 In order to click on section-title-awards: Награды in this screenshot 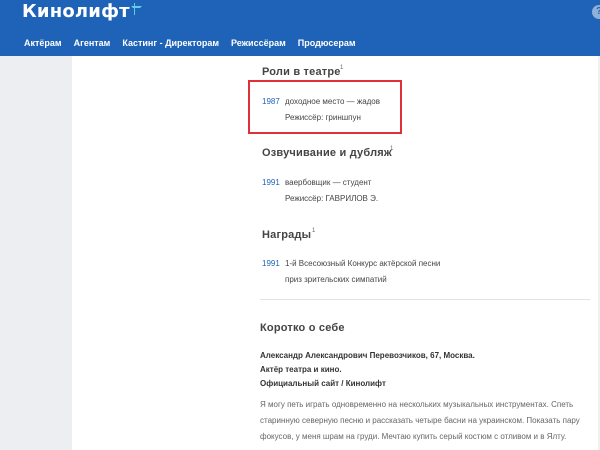, I will do `click(287, 235)`.